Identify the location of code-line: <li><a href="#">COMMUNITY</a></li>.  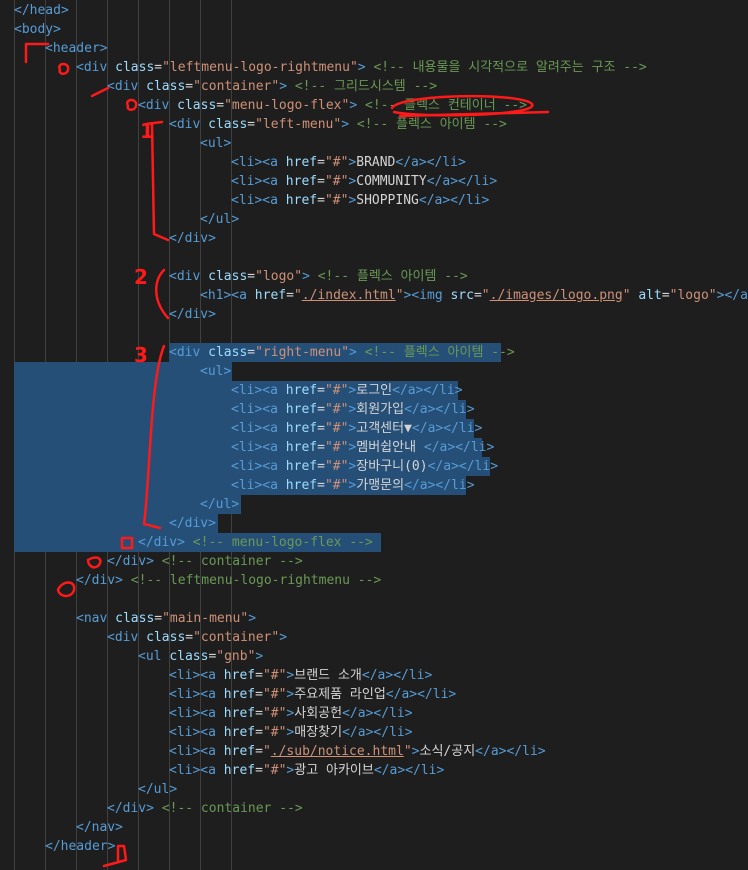
(374, 181).